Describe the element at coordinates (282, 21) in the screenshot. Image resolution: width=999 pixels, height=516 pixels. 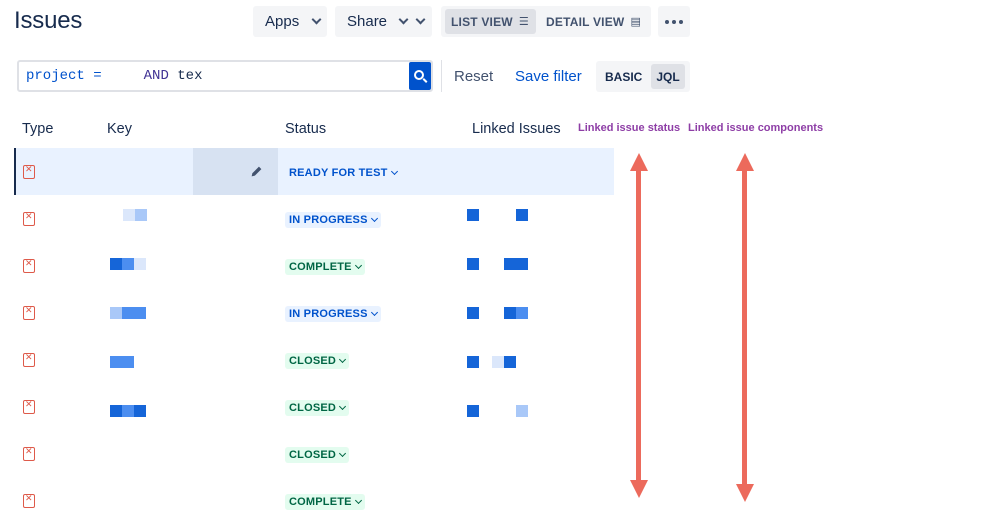
I see `apps-label: Apps` at that location.